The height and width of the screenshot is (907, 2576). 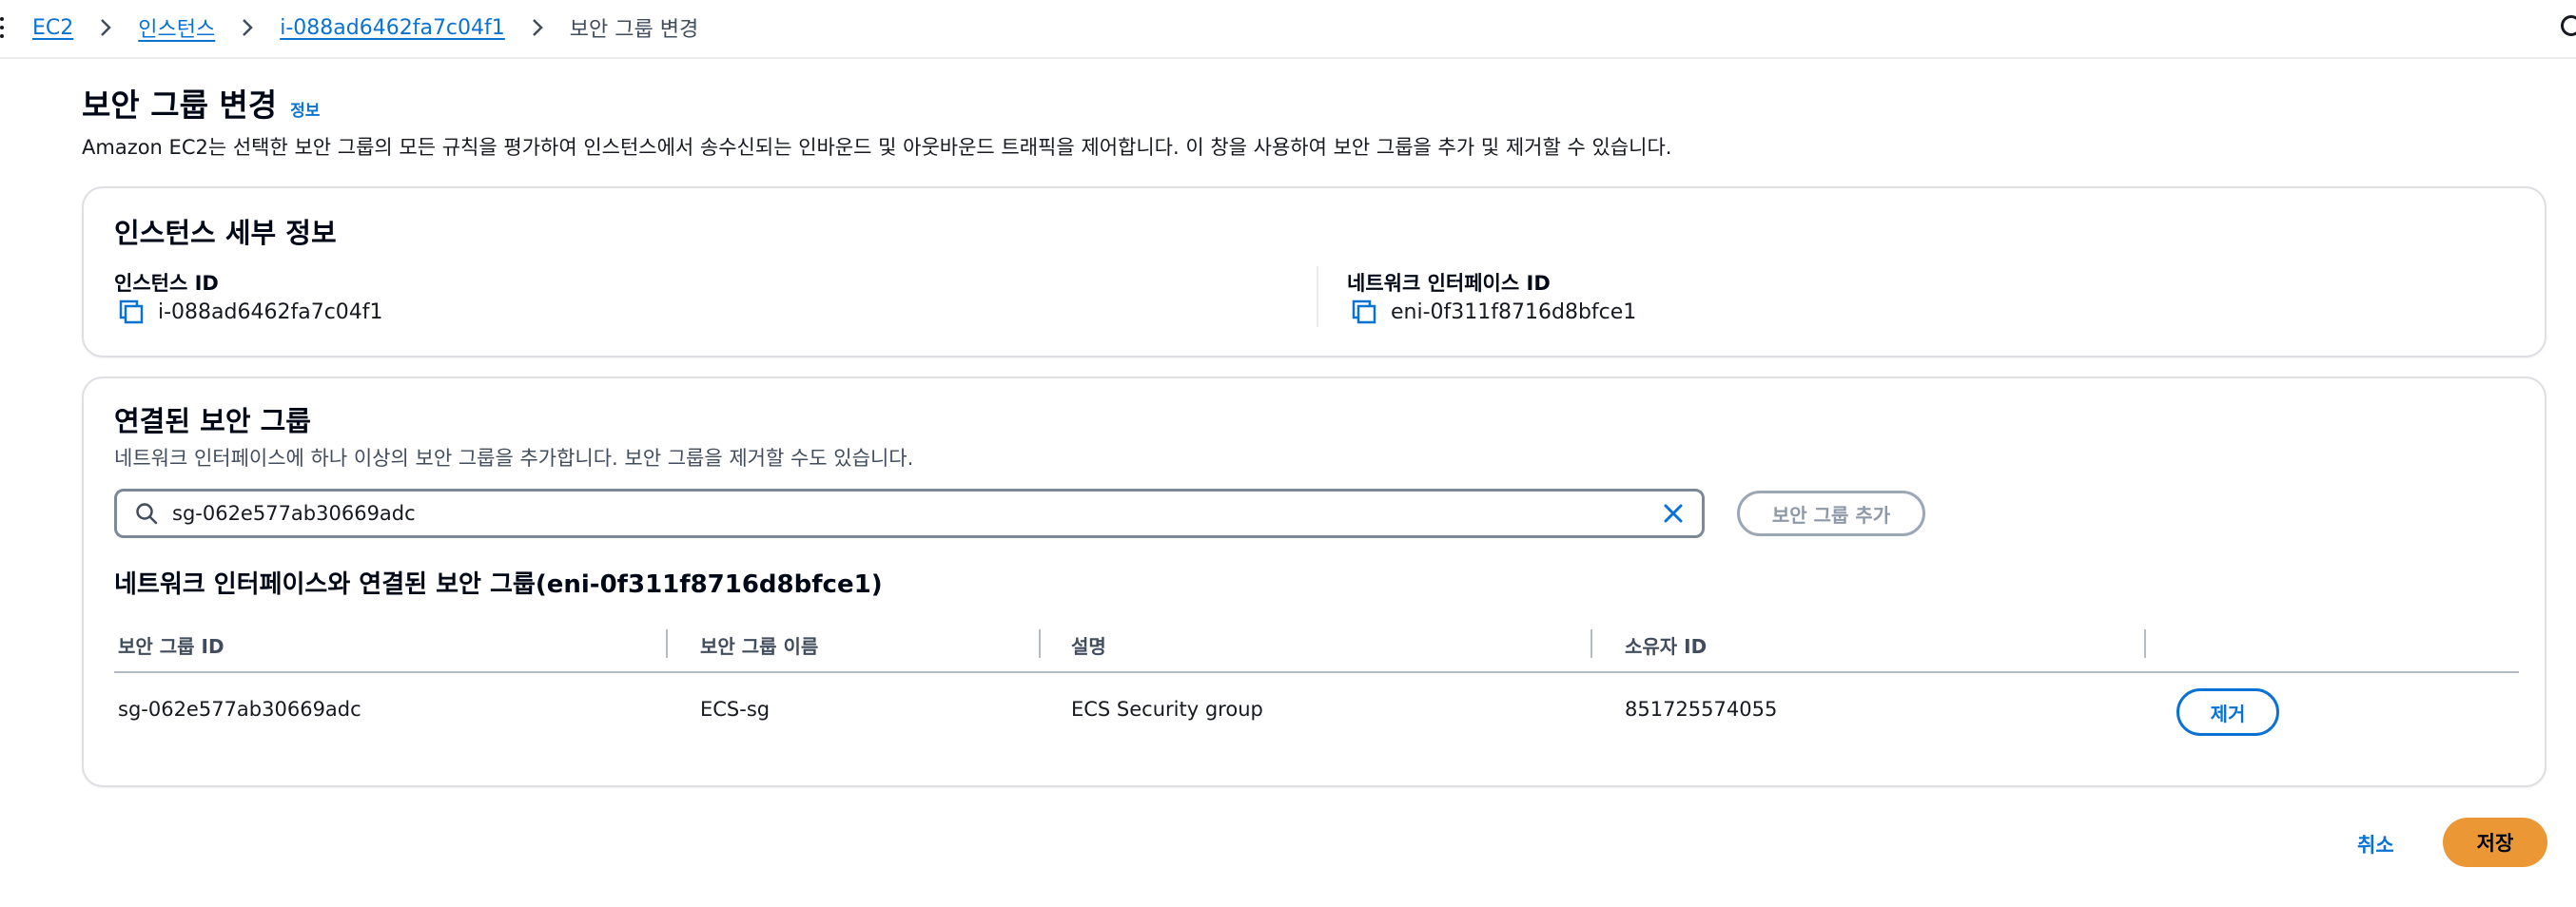 I want to click on page-header: 보안 그룹 변경 정보, so click(x=201, y=103).